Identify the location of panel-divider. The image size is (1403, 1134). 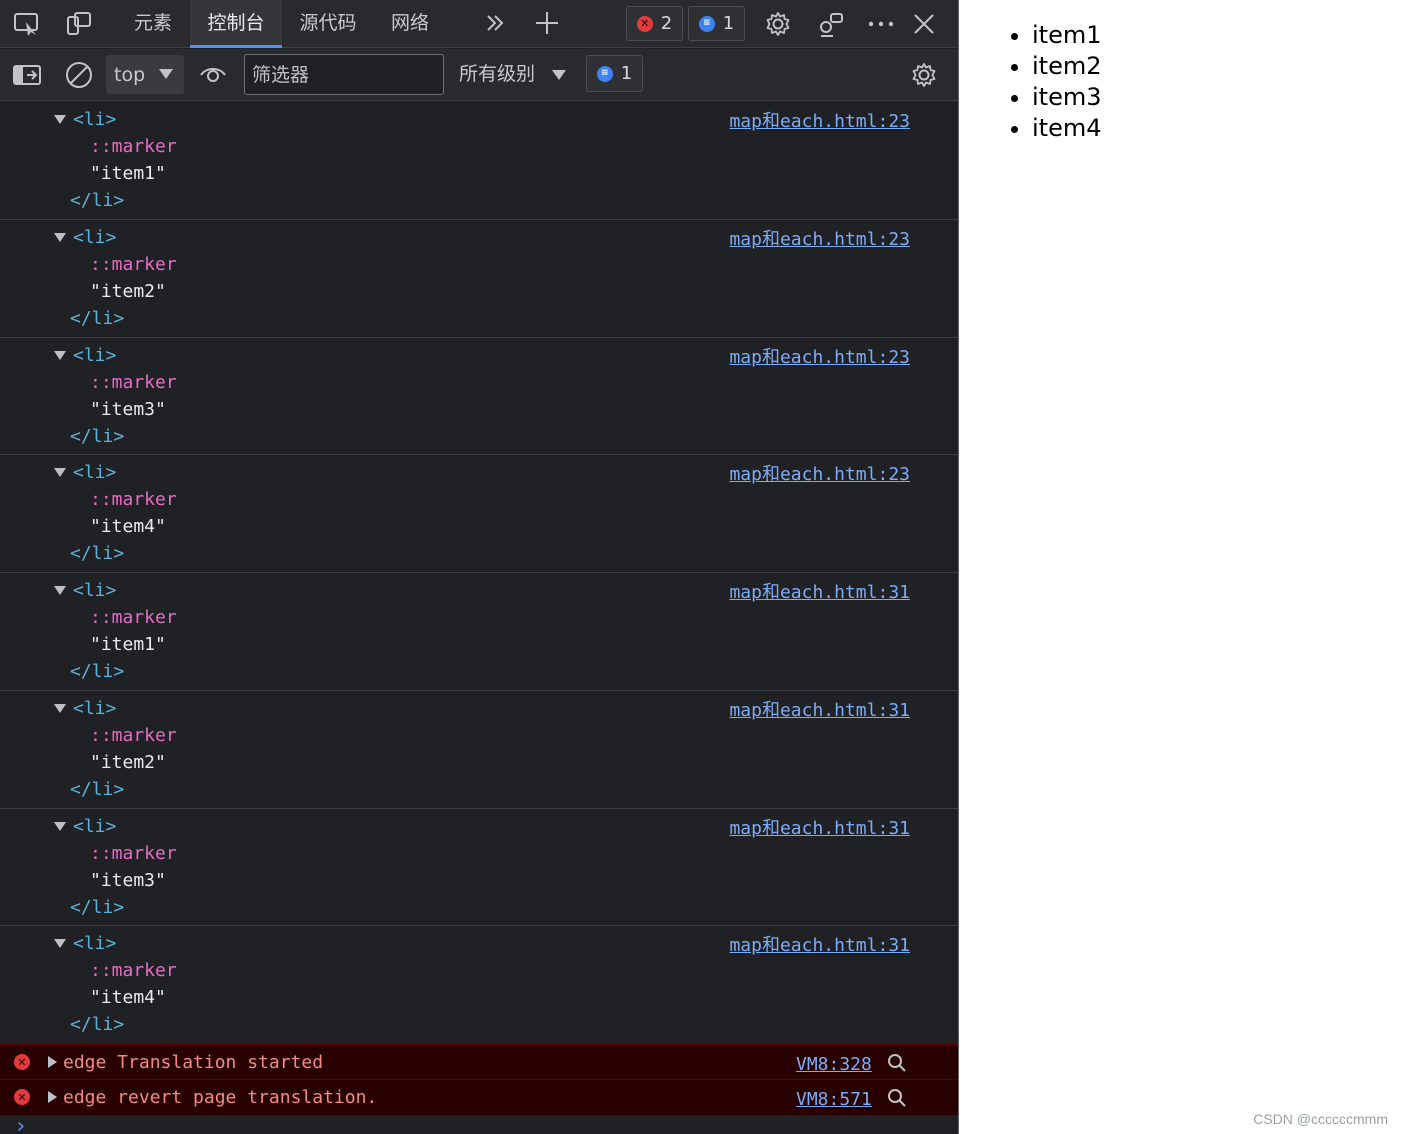
(958, 567).